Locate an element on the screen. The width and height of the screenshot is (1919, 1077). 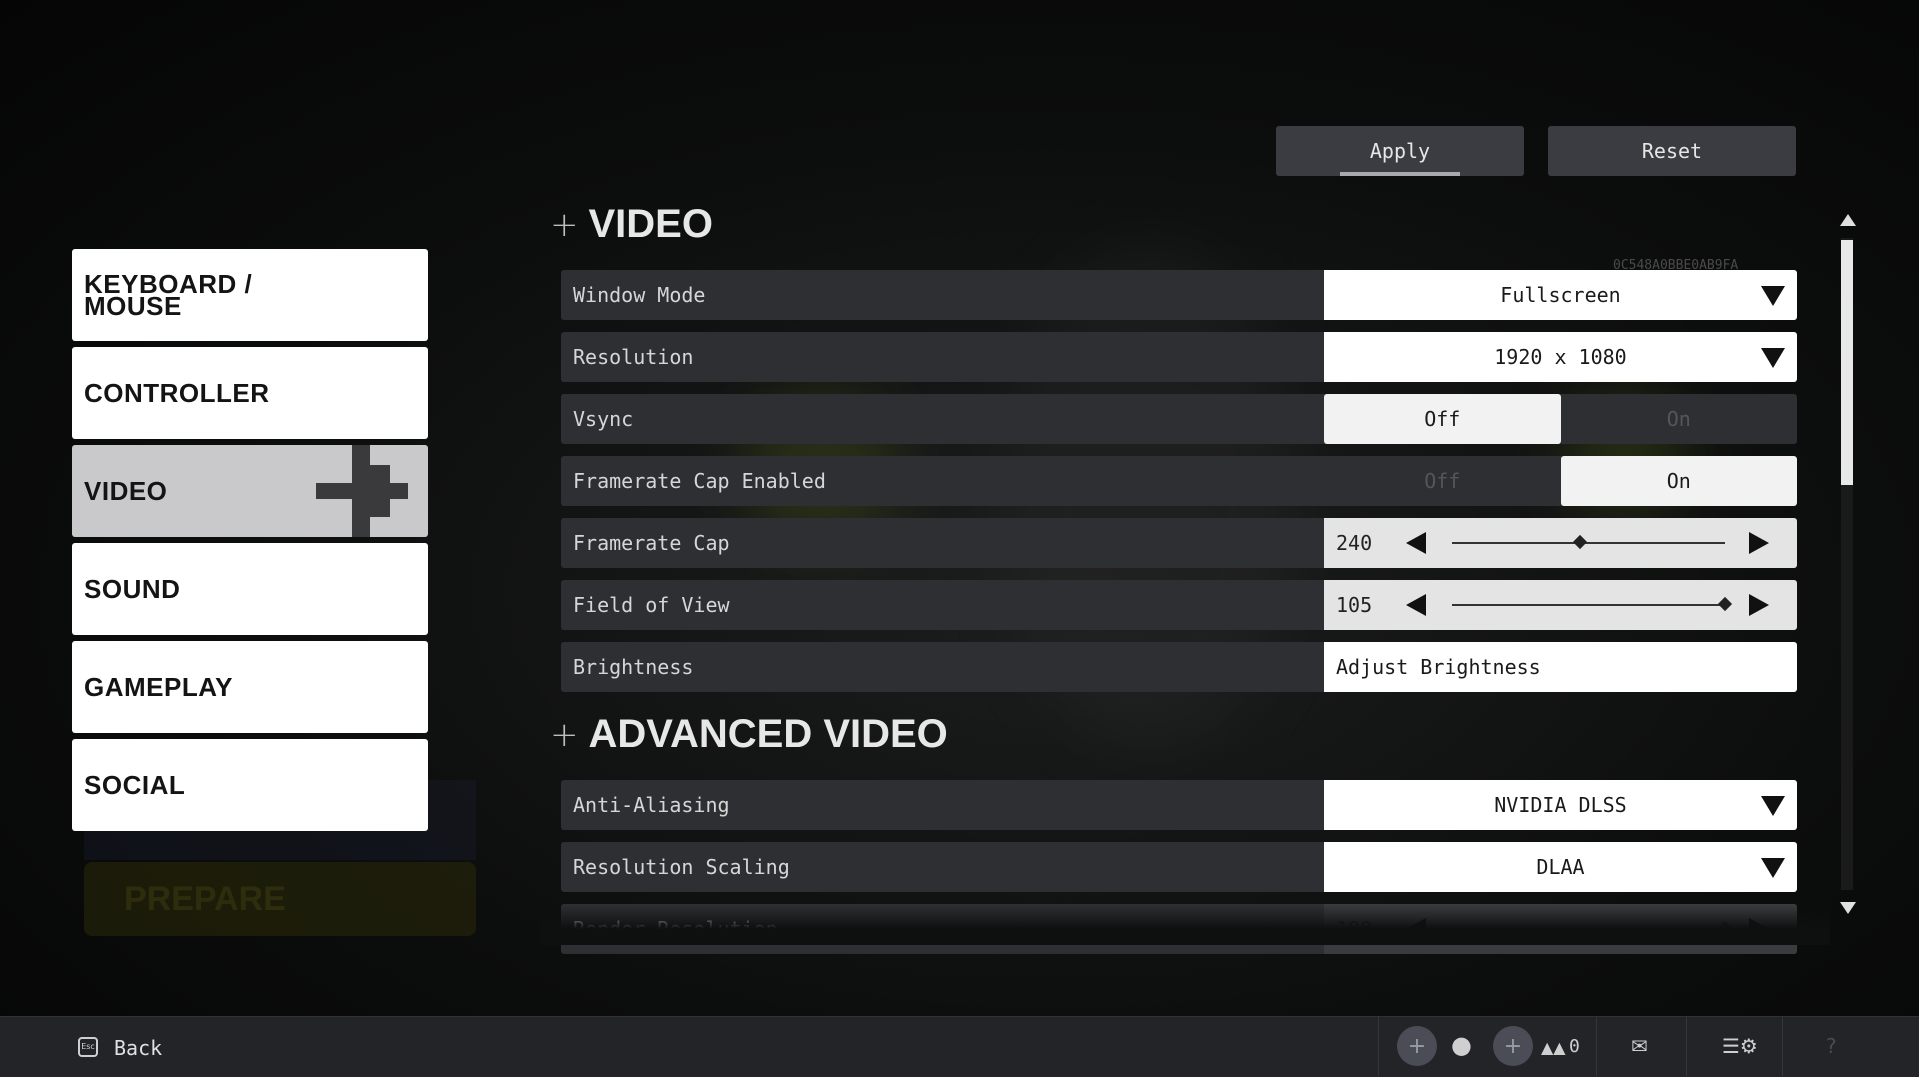
prepare-button-background: PREPARE is located at coordinates (280, 899).